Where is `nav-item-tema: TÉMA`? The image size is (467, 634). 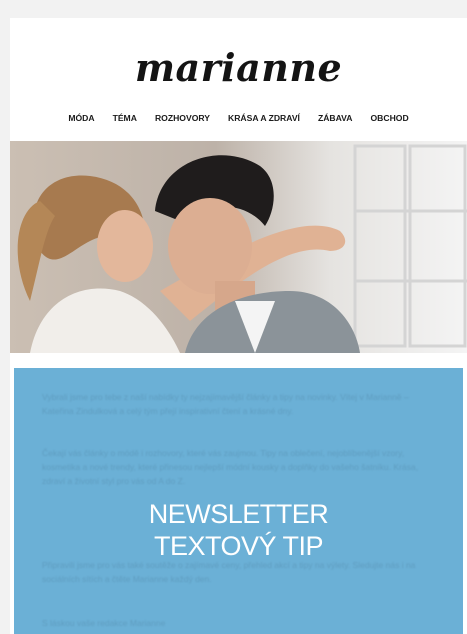
nav-item-tema: TÉMA is located at coordinates (125, 118).